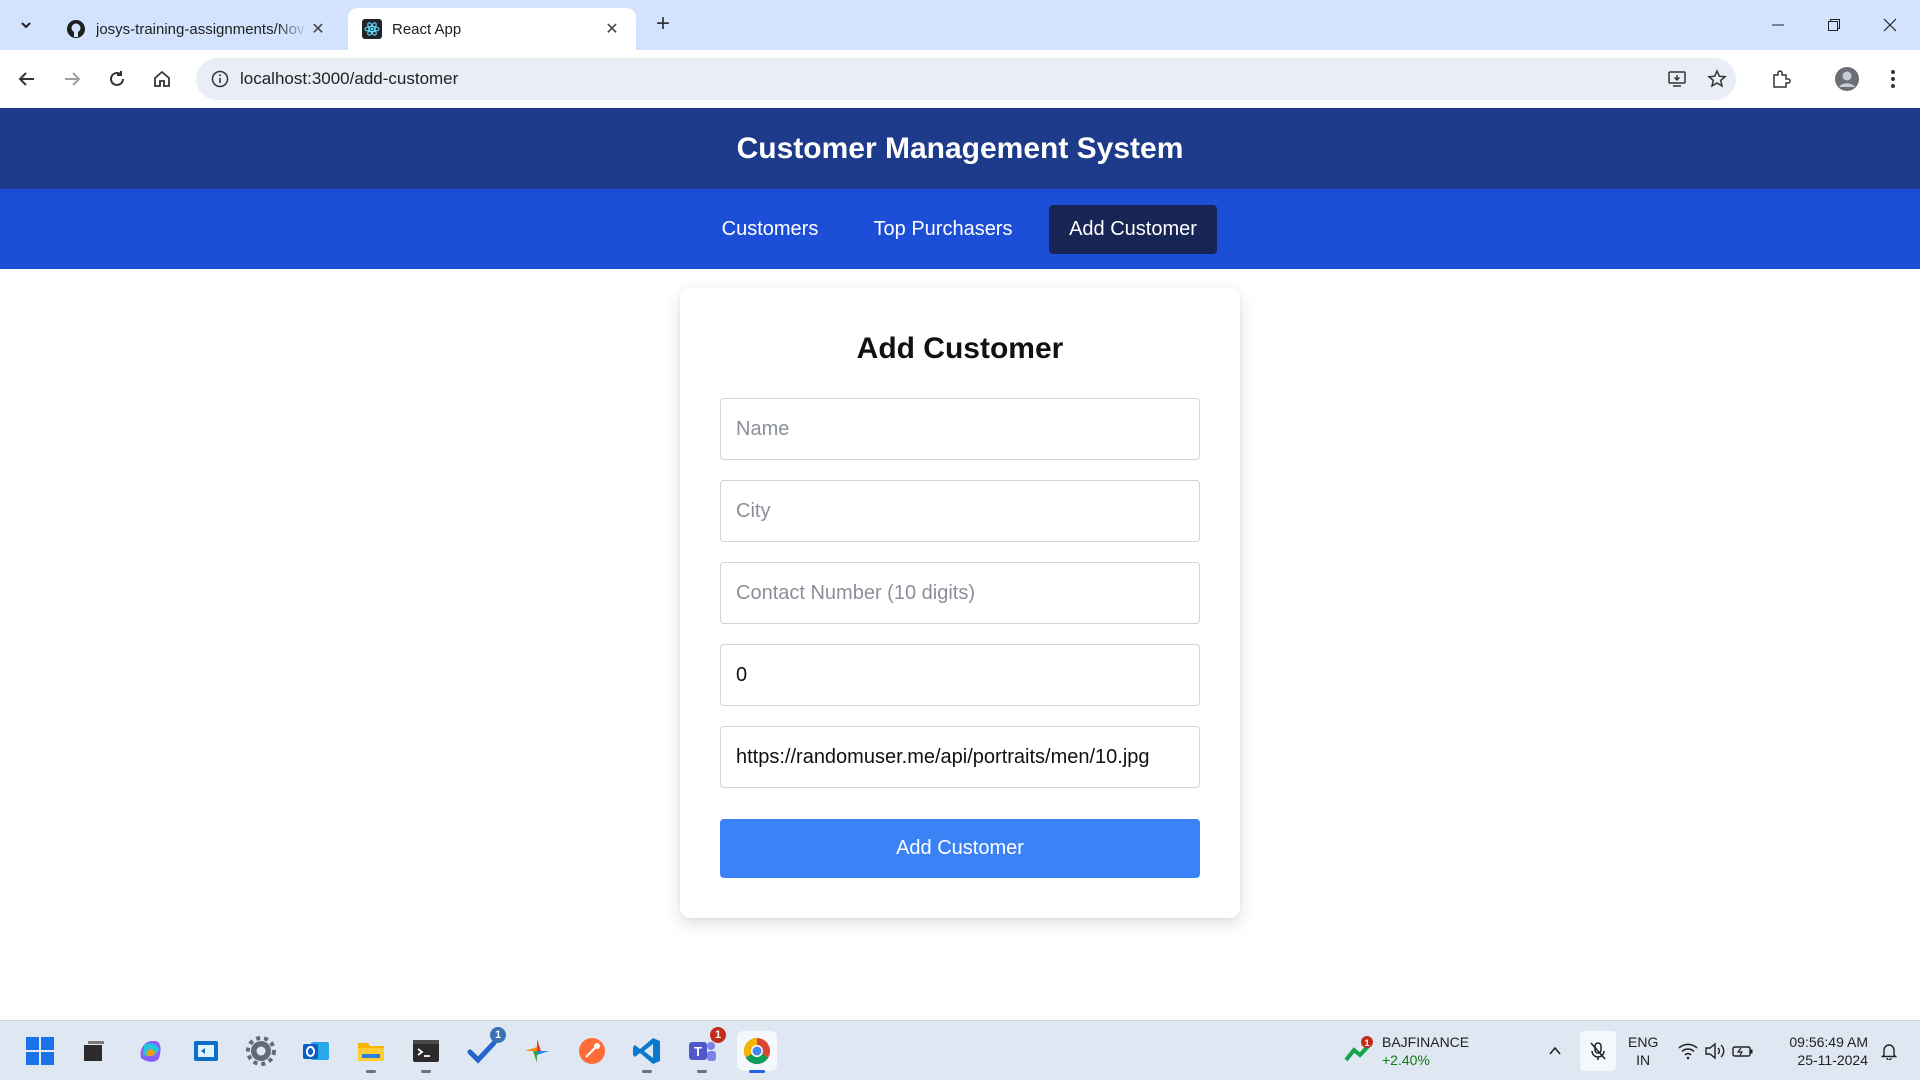 The image size is (1920, 1080). I want to click on vscode-button, so click(647, 1052).